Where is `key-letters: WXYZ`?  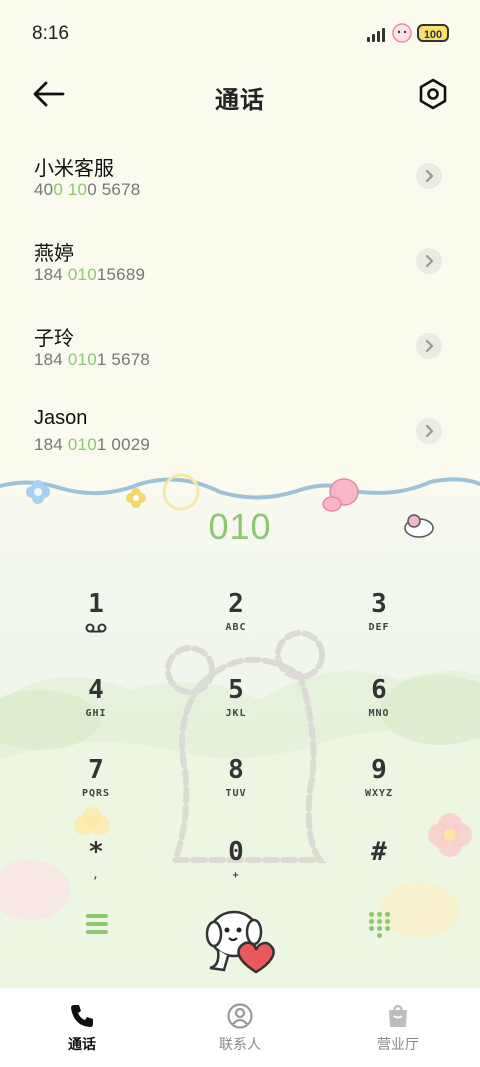 key-letters: WXYZ is located at coordinates (379, 793).